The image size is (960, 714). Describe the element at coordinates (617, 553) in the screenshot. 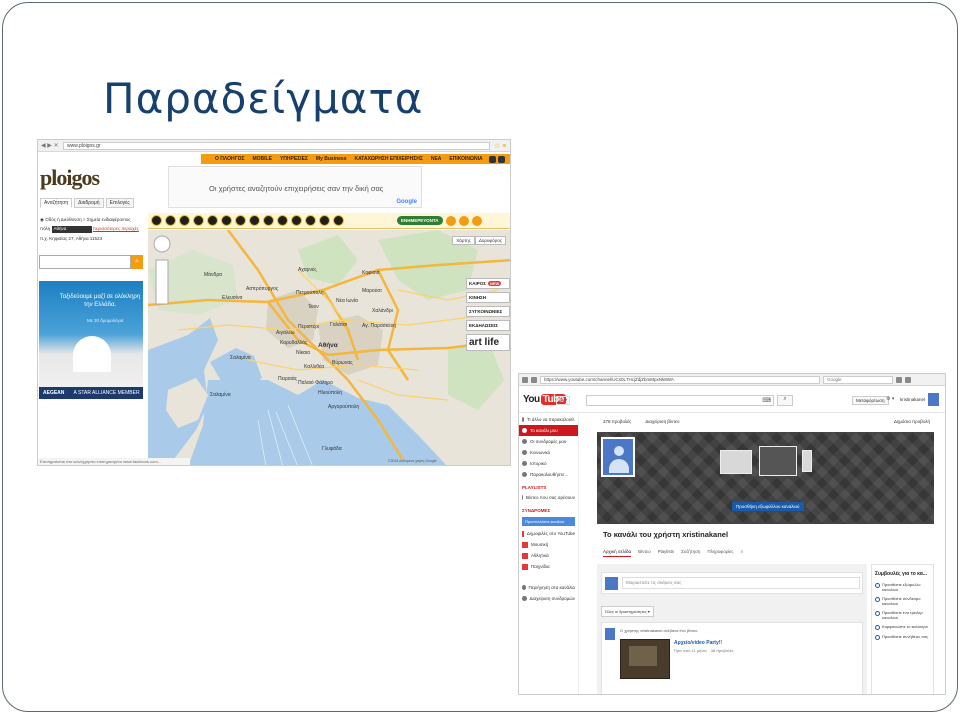

I see `tab-home: Αρχική σελίδα` at that location.